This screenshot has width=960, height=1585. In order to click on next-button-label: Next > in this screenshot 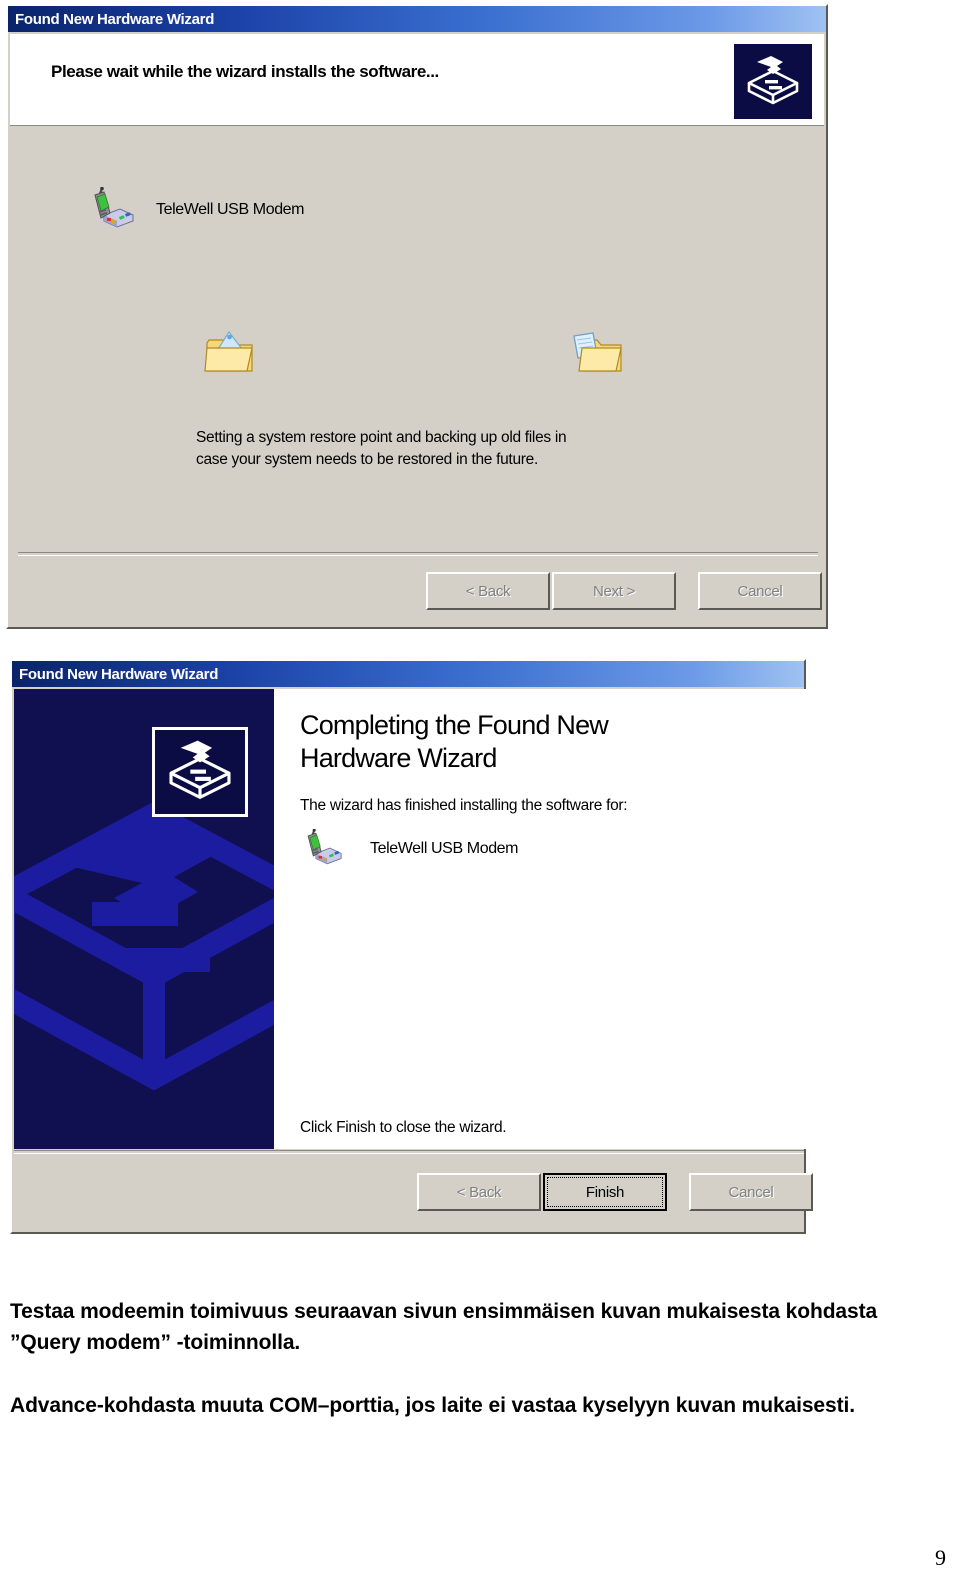, I will do `click(614, 591)`.